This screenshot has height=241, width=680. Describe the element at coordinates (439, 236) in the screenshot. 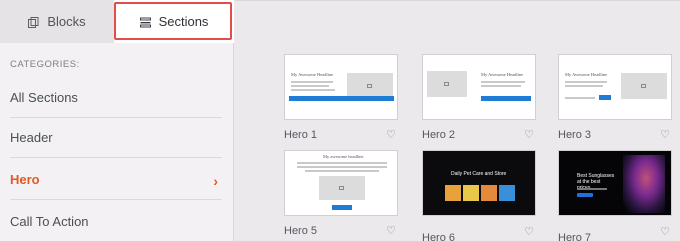

I see `card-label: Hero 6` at that location.